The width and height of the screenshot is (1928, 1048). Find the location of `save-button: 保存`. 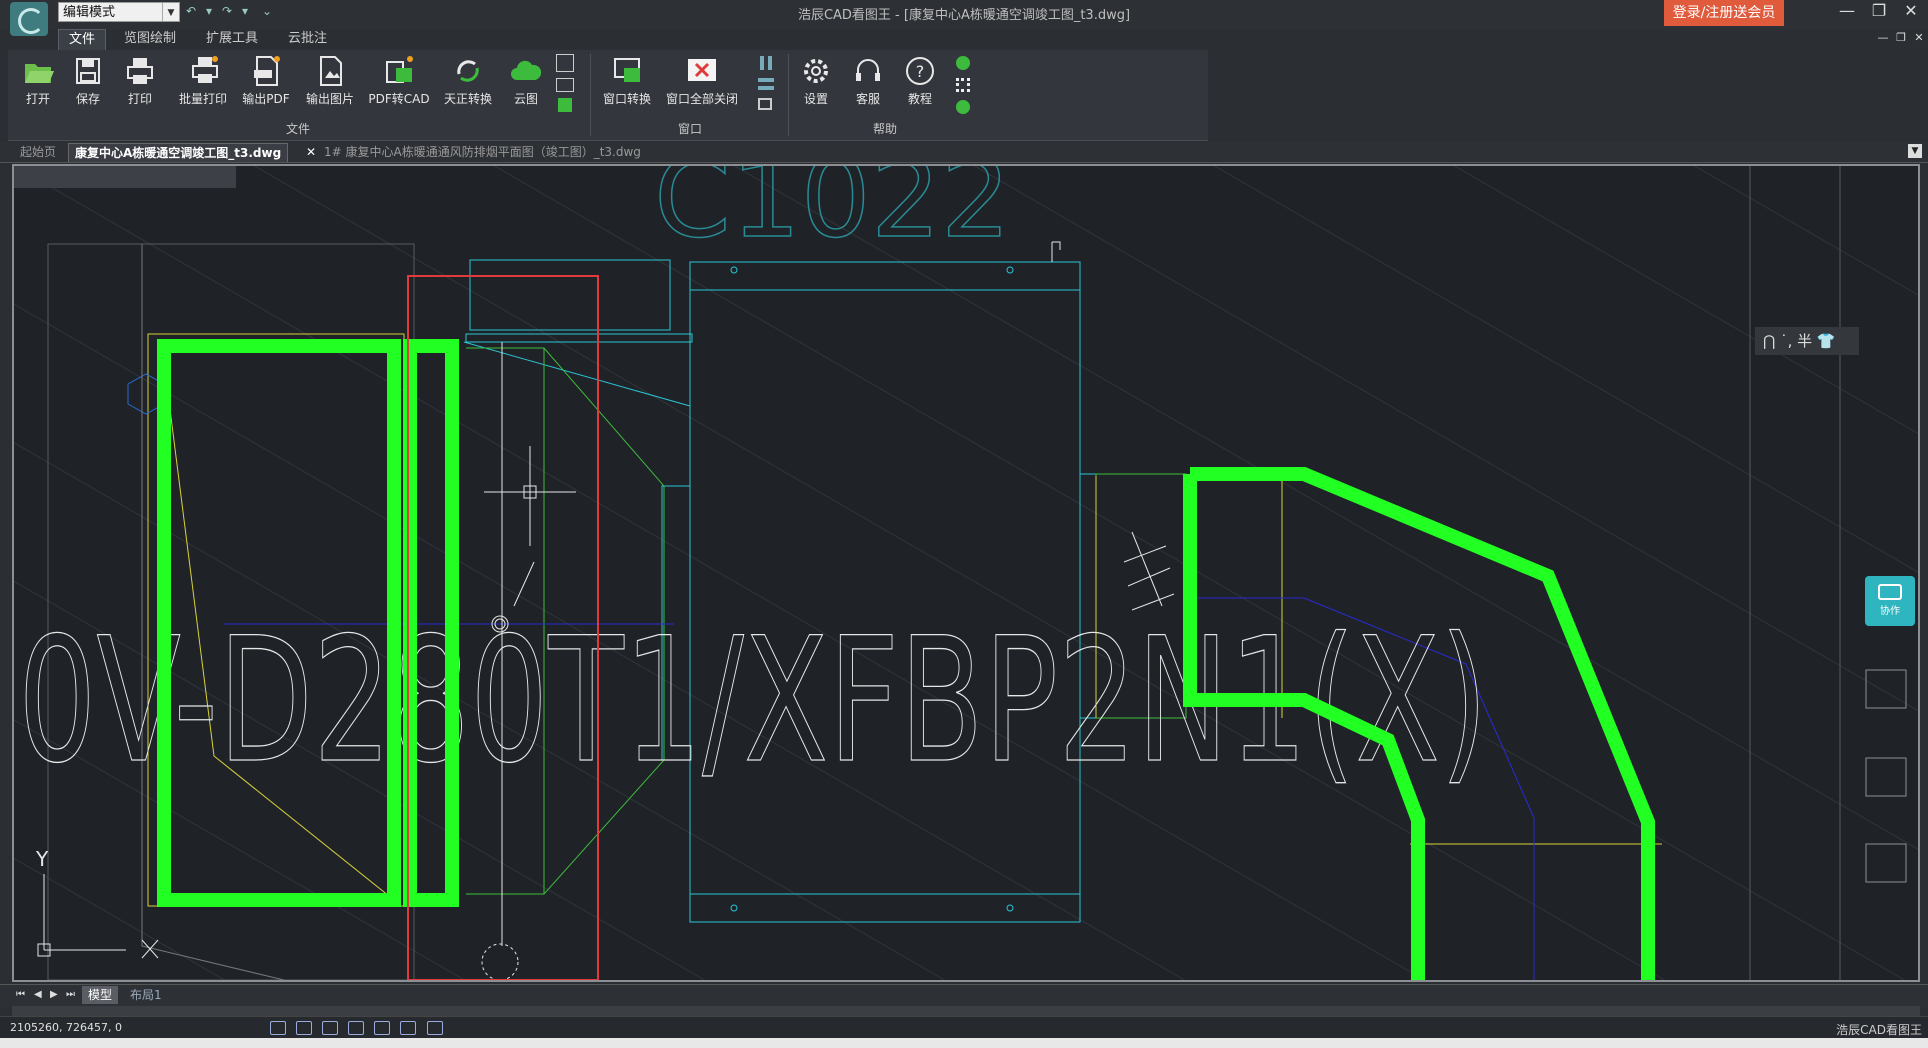

save-button: 保存 is located at coordinates (88, 80).